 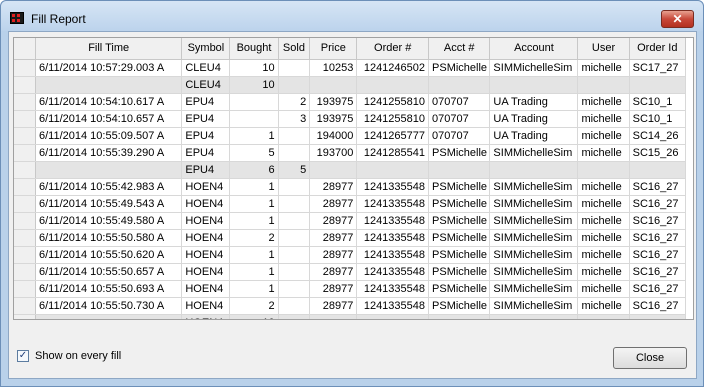 I want to click on cell-price: 193700, so click(x=333, y=153).